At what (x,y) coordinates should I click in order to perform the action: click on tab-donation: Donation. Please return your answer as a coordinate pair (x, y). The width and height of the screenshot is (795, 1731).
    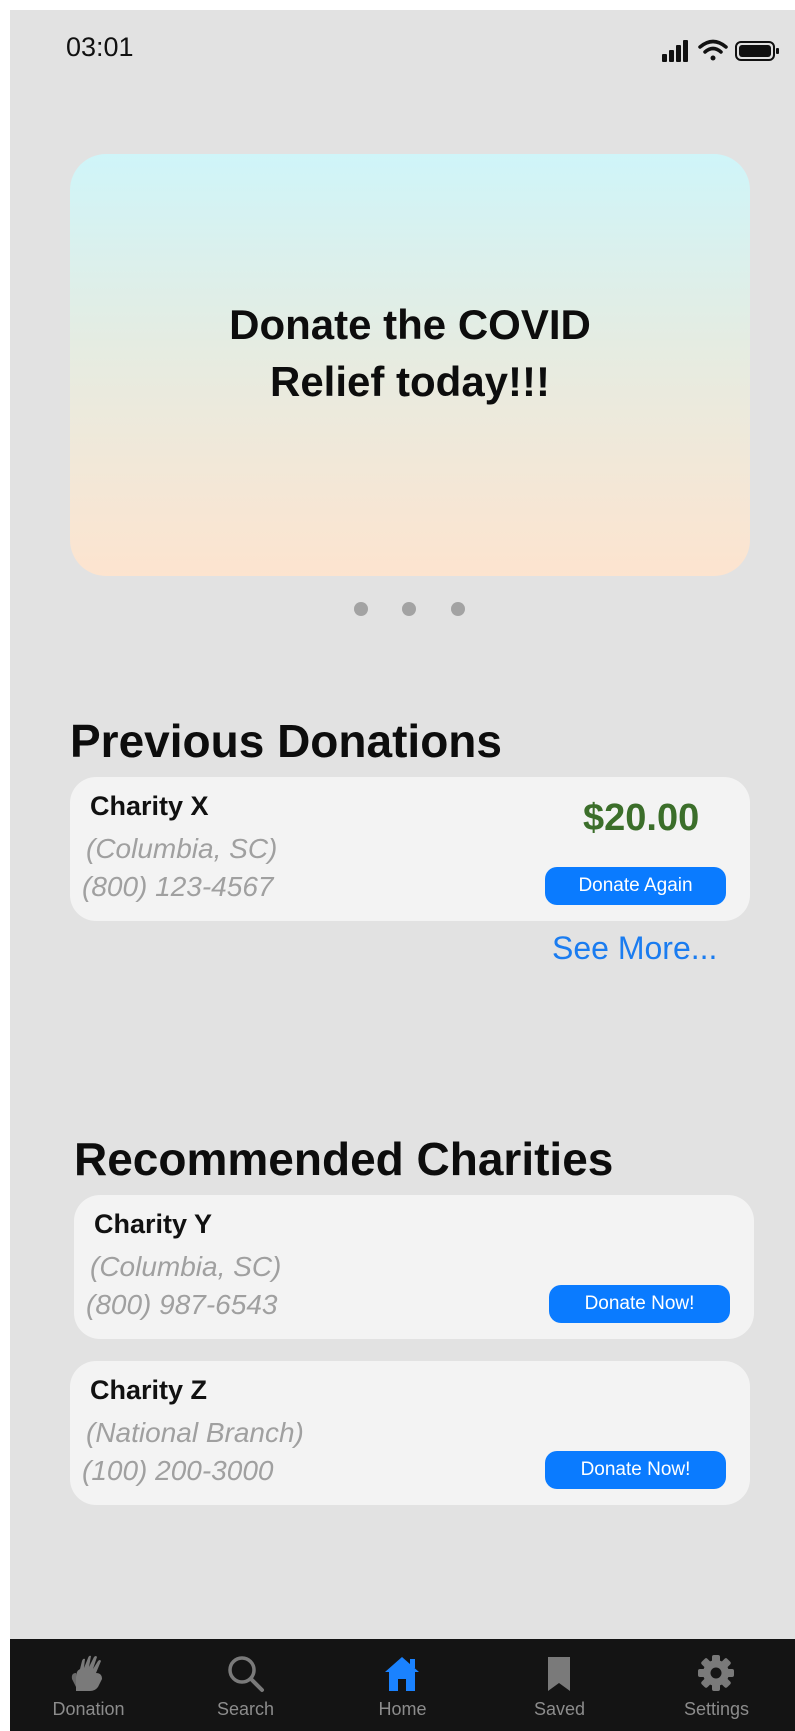
    Looking at the image, I should click on (88, 1685).